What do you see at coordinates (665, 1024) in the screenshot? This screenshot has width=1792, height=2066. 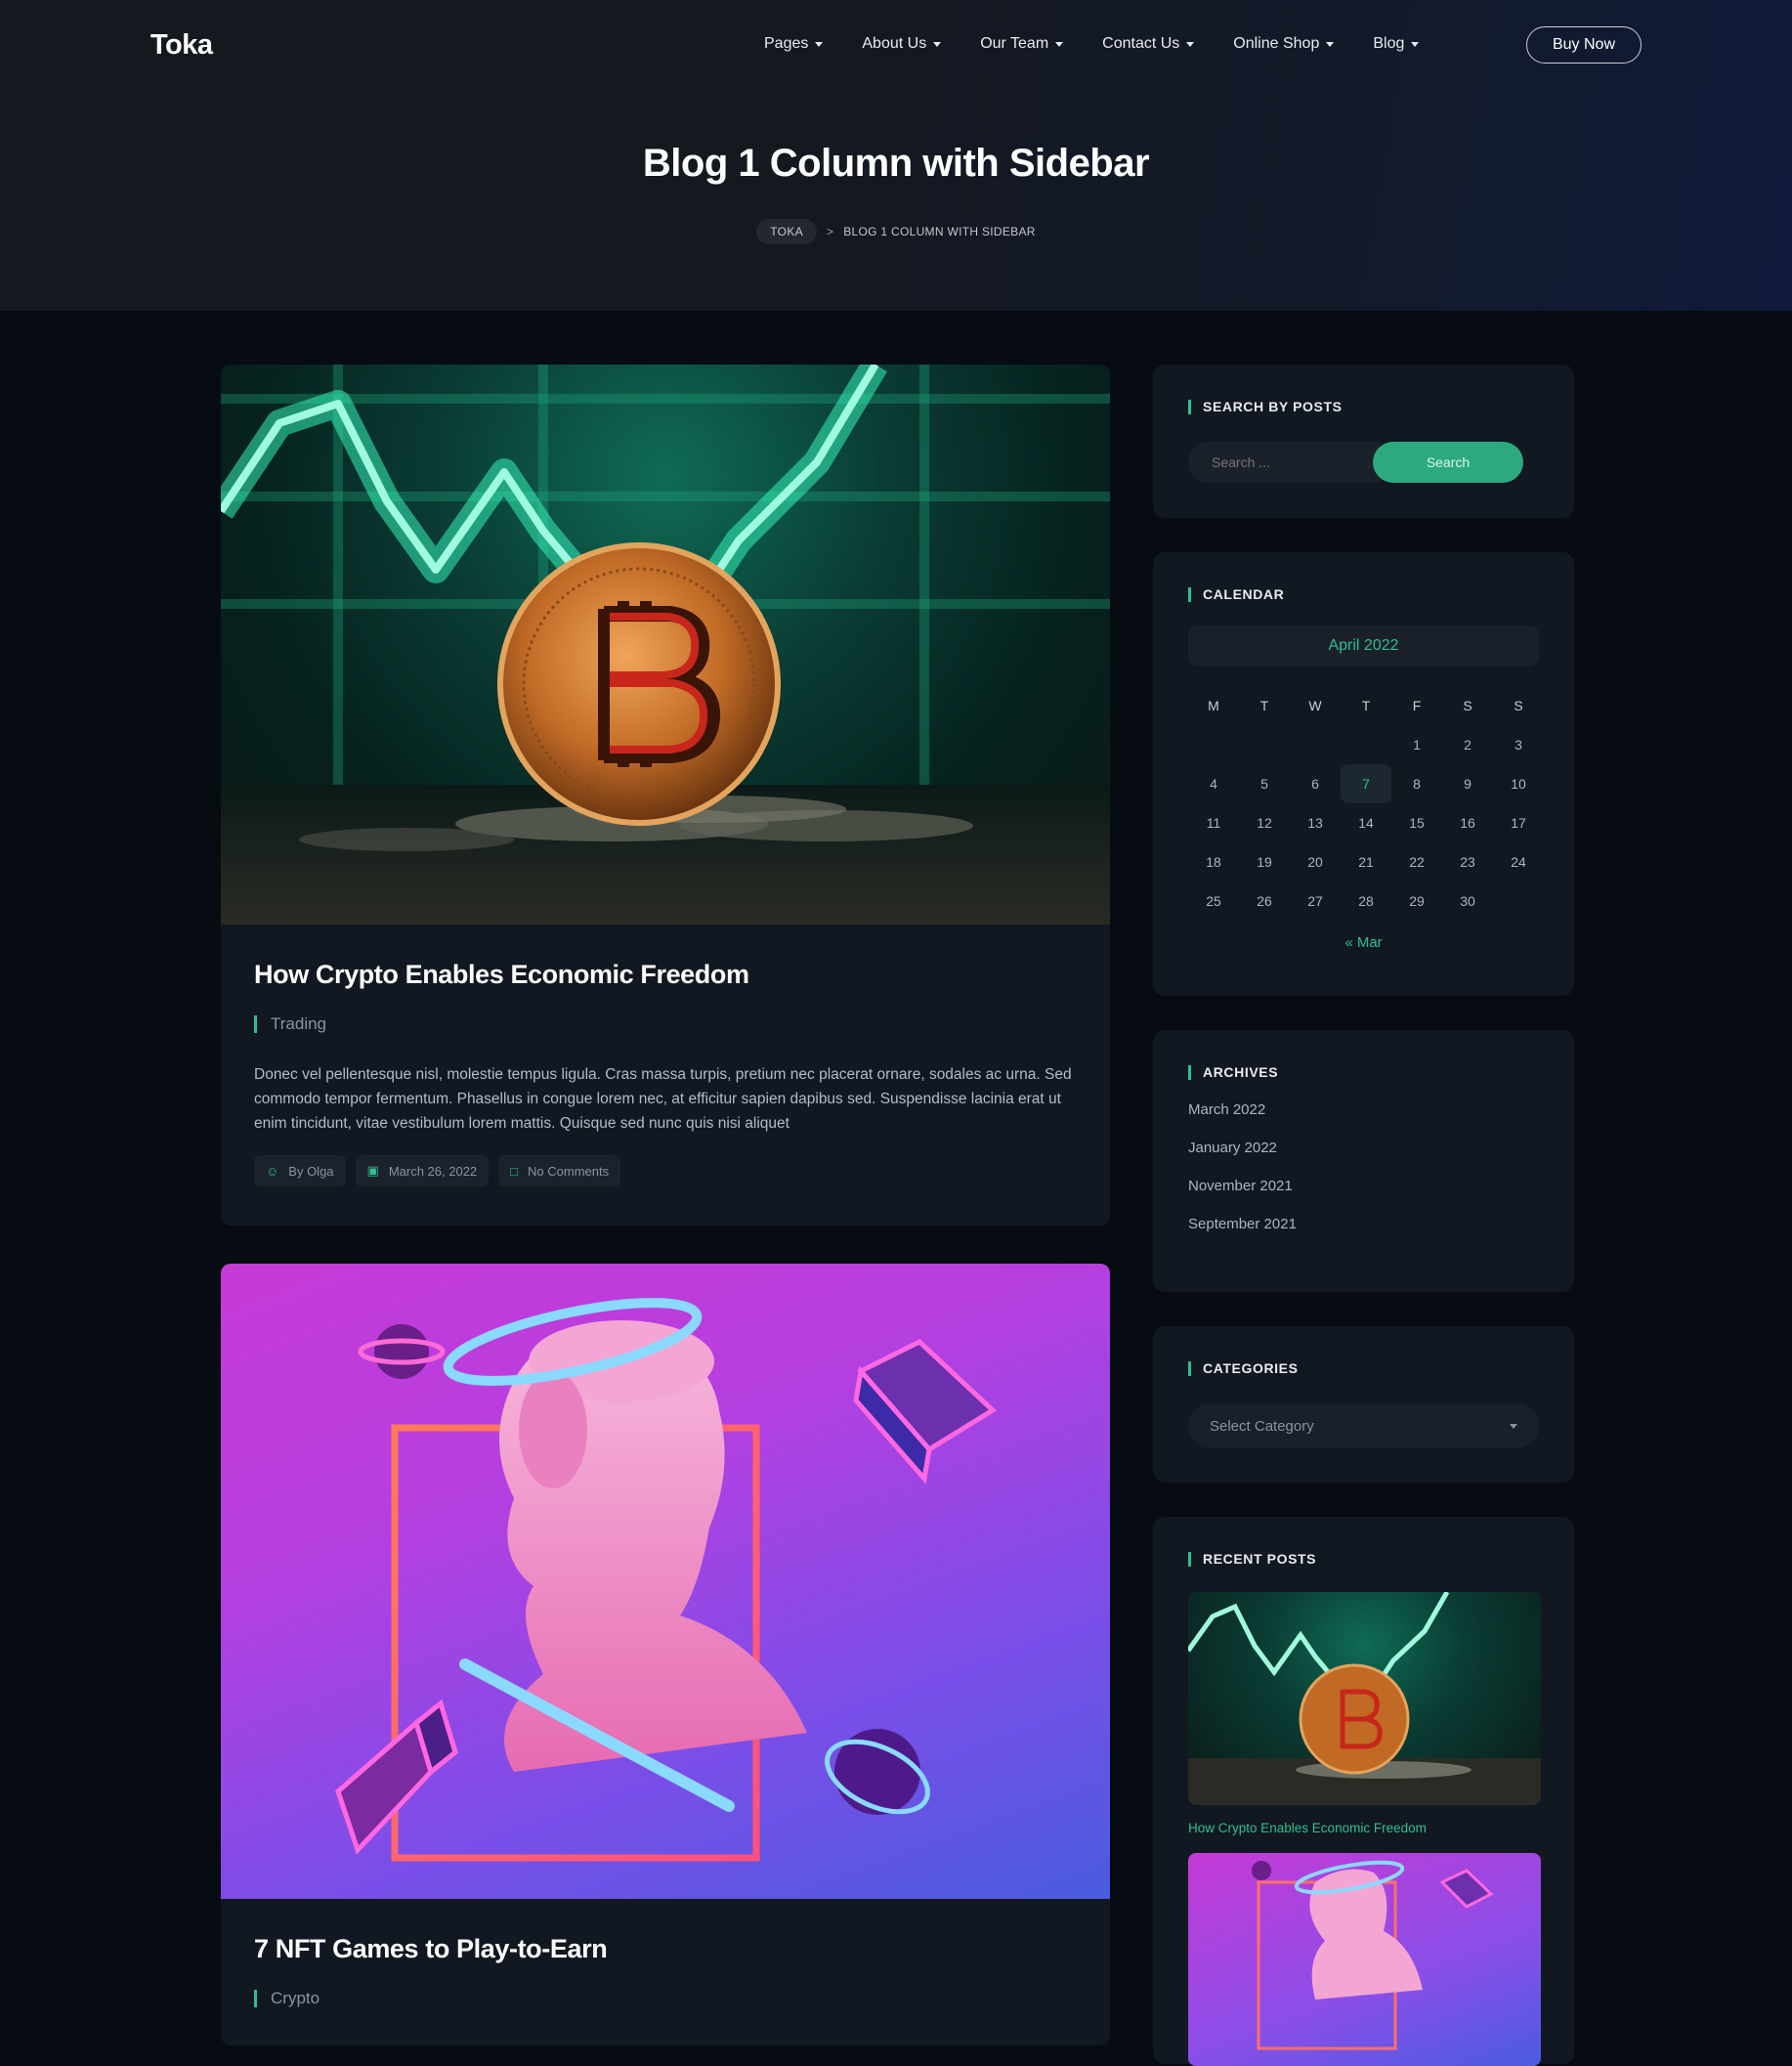 I see `post-category: Trading` at bounding box center [665, 1024].